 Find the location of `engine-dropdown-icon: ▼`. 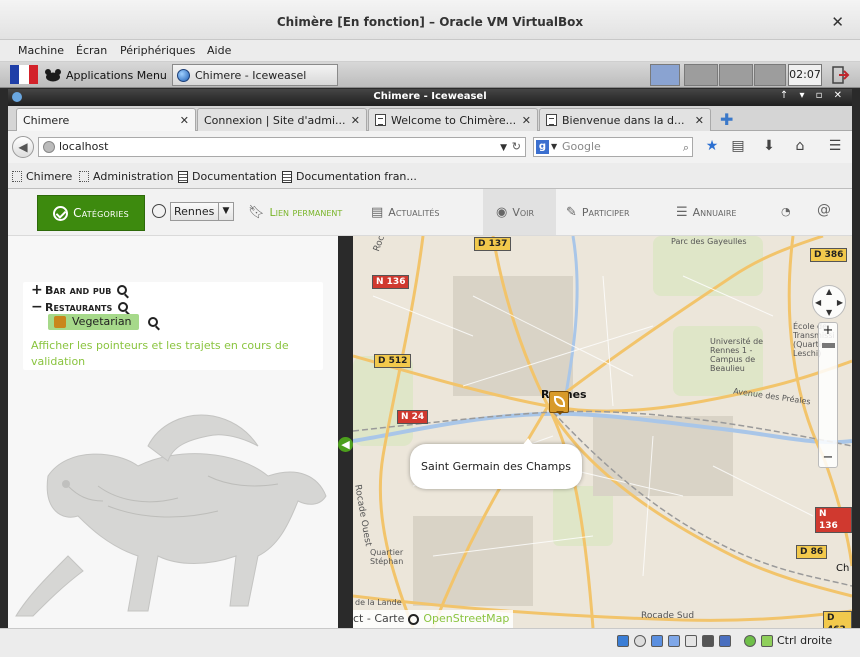

engine-dropdown-icon: ▼ is located at coordinates (554, 147).